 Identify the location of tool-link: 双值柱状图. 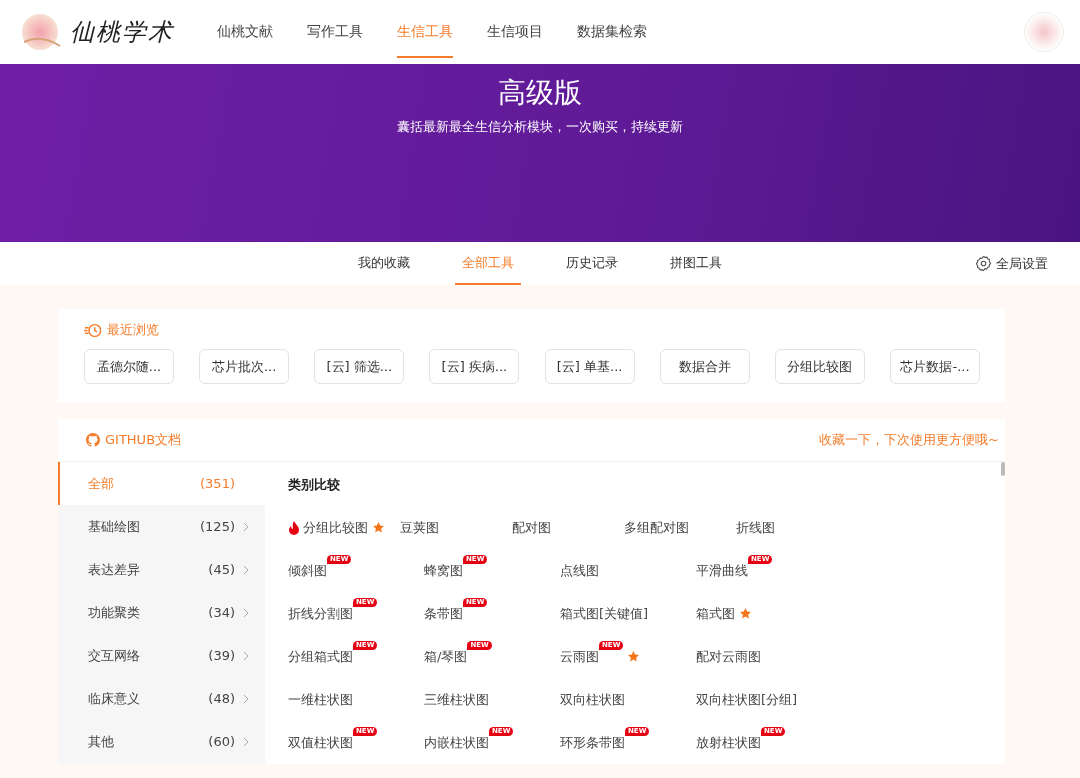
(320, 742).